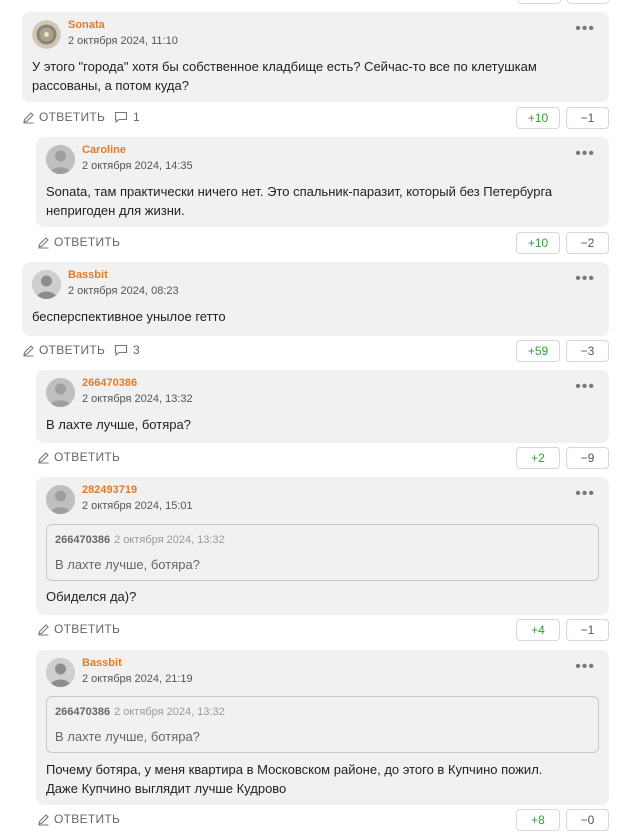 This screenshot has height=832, width=634. I want to click on comment-text: бесперспективное унылое гетто, so click(129, 316).